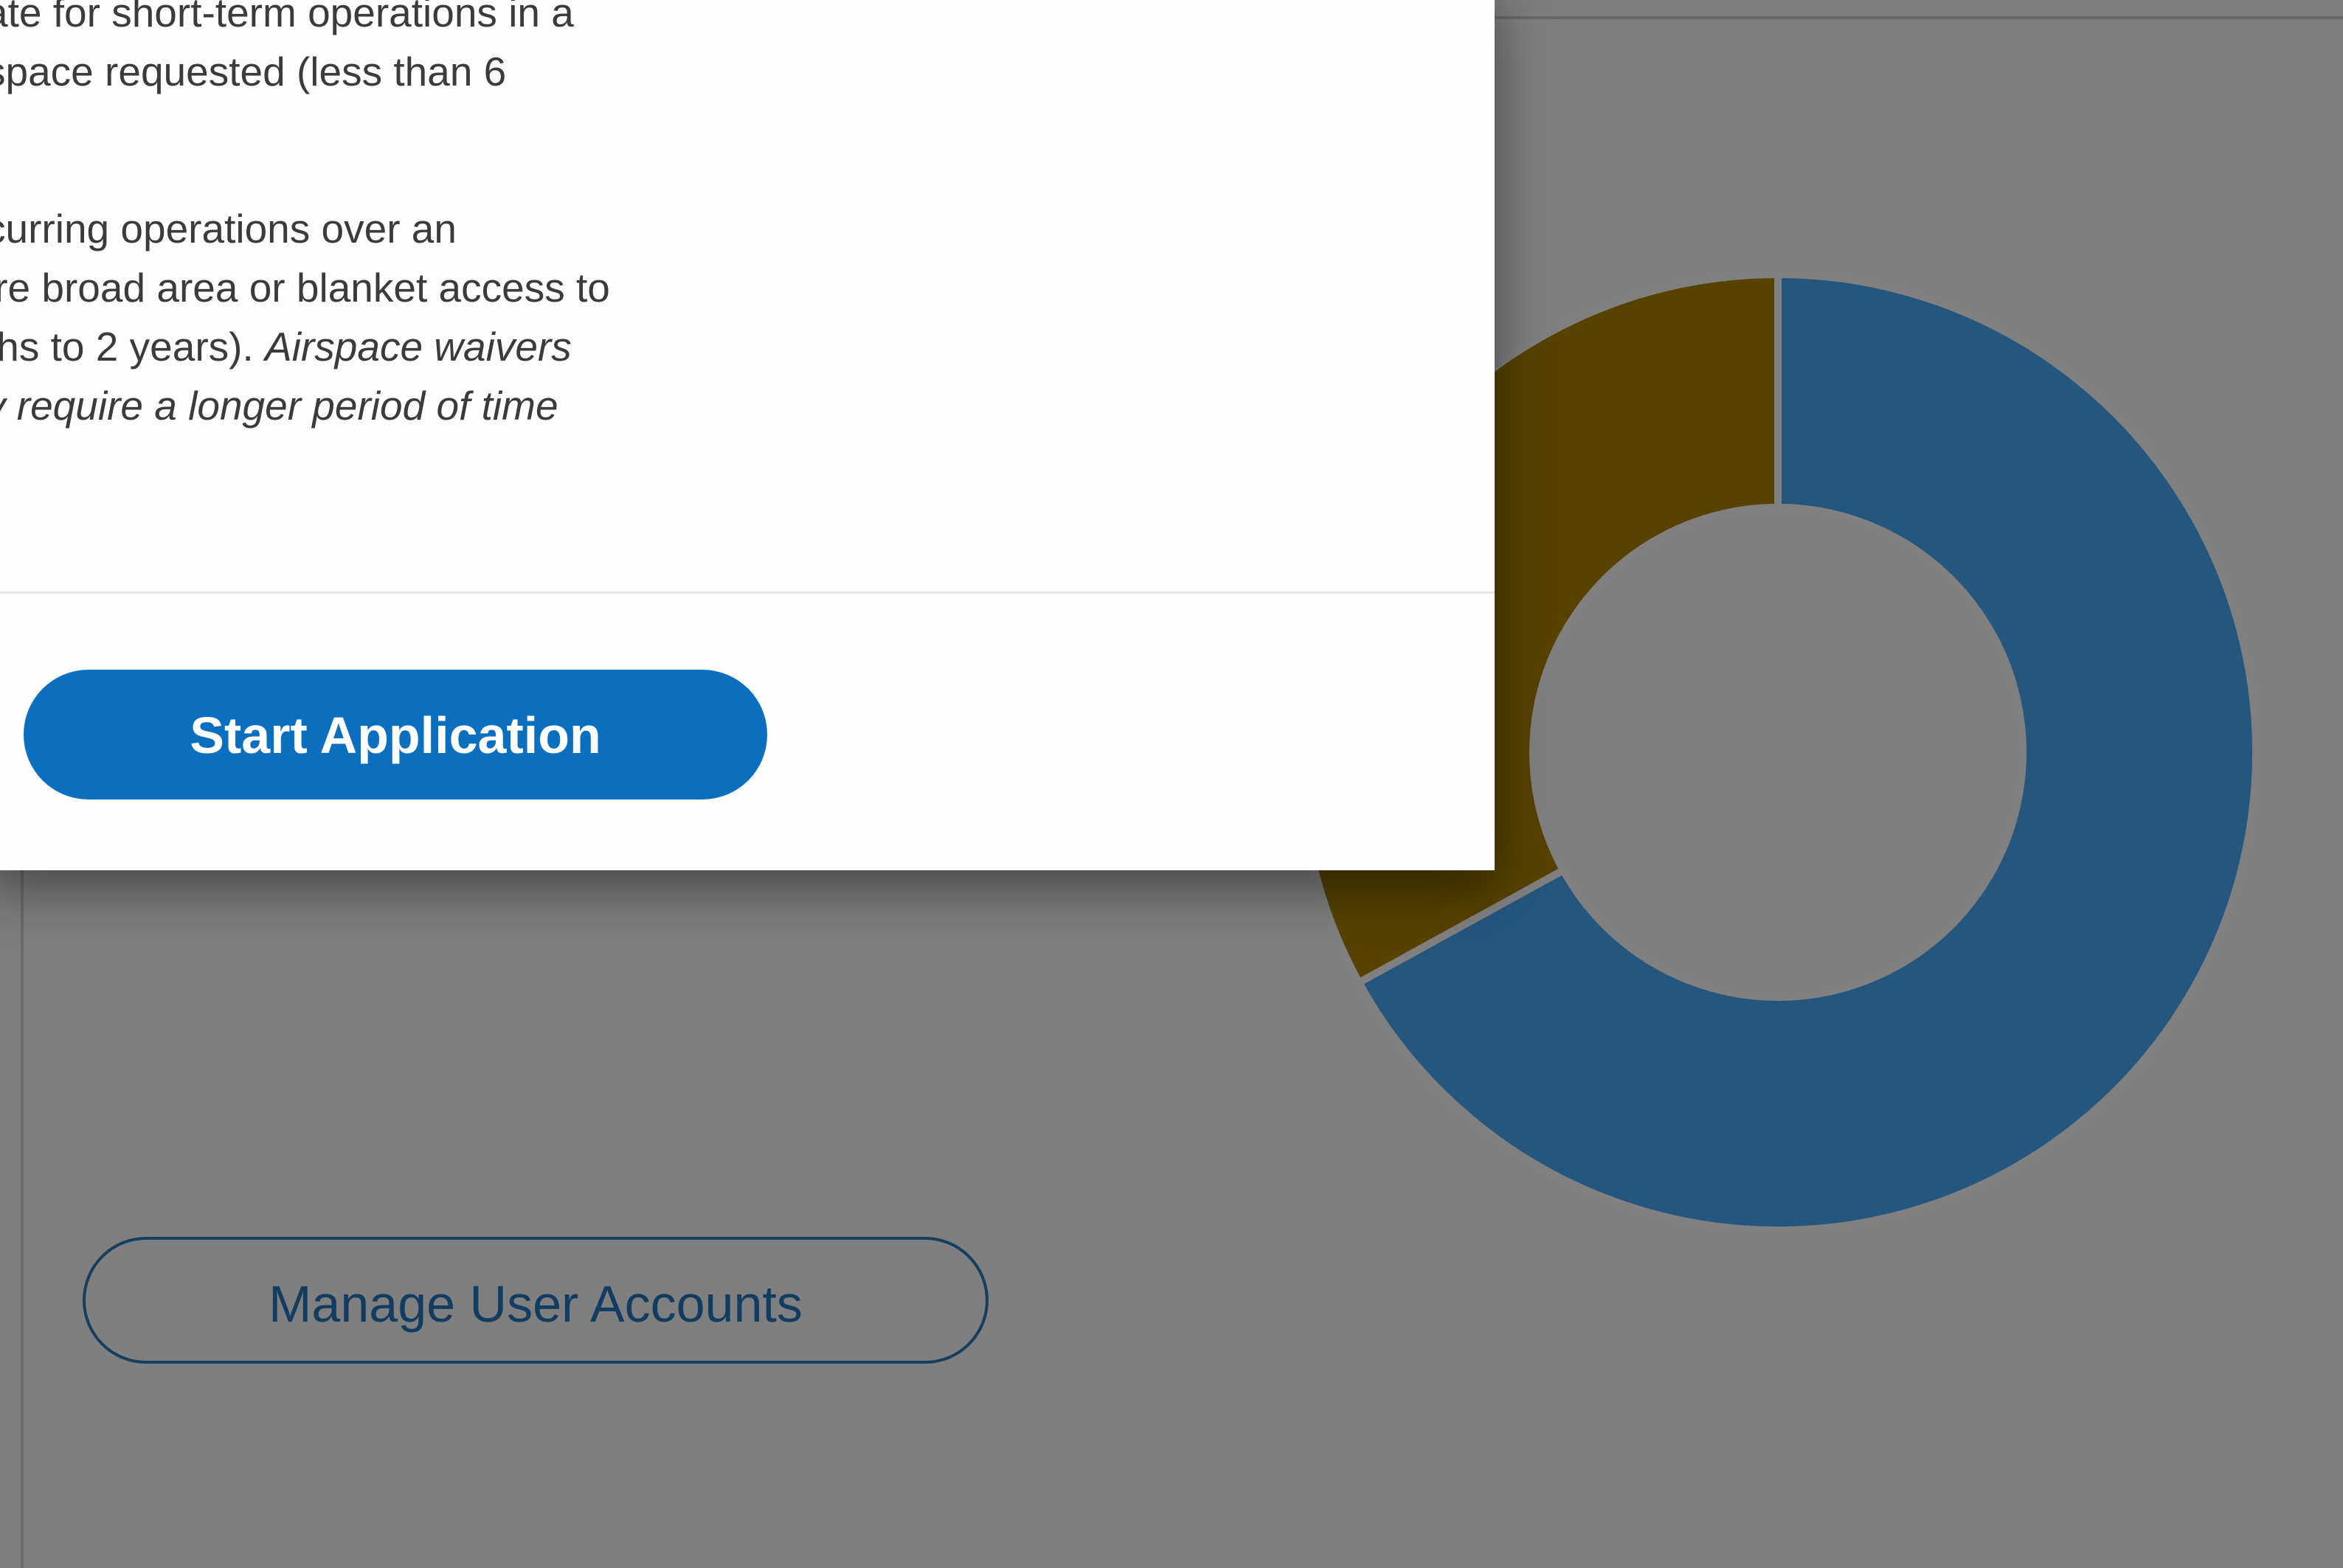  I want to click on waiver-note: Airspace waivers, so click(418, 347).